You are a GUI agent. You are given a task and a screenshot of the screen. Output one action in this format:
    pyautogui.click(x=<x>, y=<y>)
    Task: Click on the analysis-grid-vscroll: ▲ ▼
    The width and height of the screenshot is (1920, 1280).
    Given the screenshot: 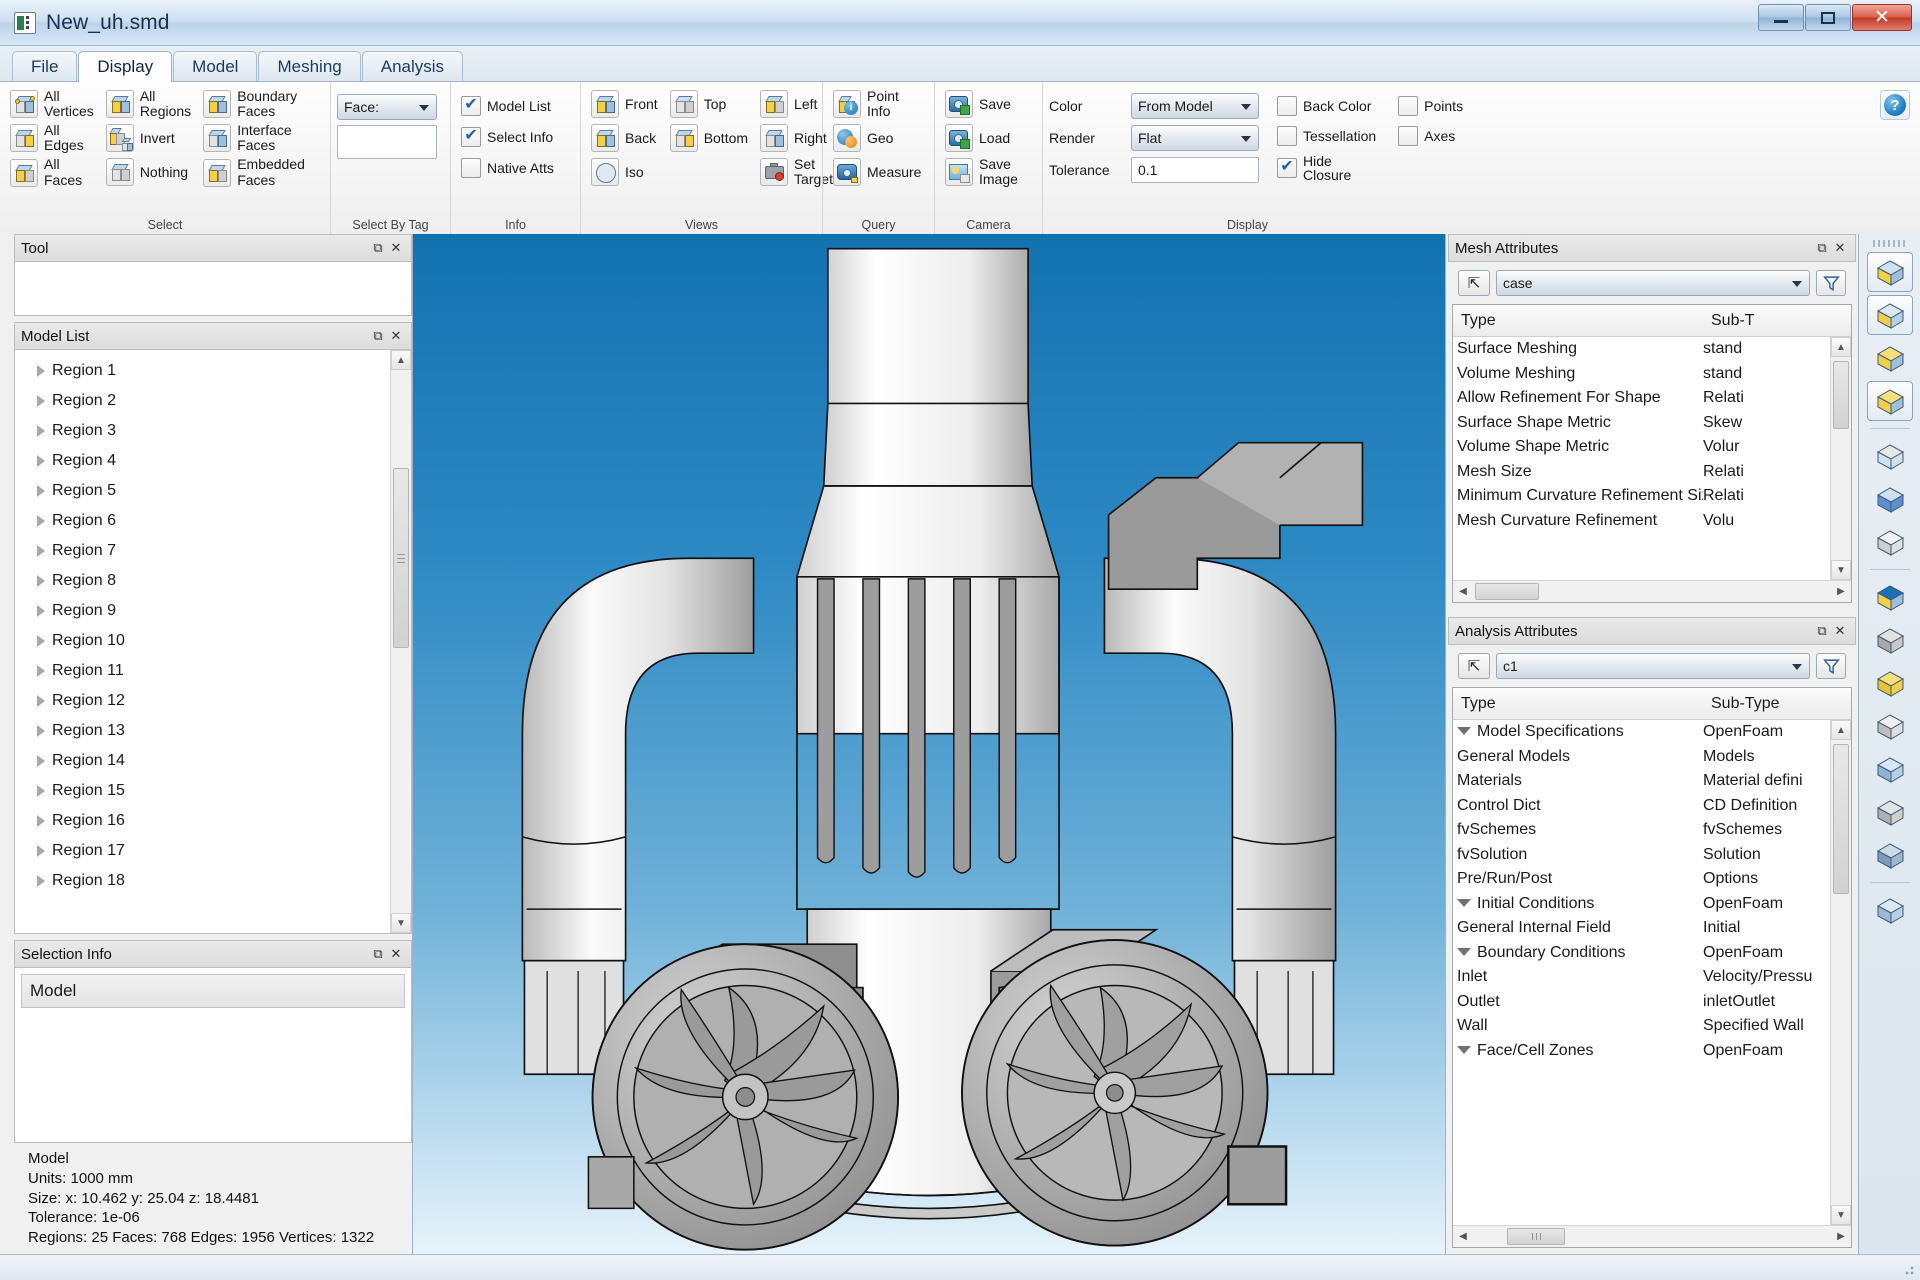 What is the action you would take?
    pyautogui.click(x=1840, y=972)
    